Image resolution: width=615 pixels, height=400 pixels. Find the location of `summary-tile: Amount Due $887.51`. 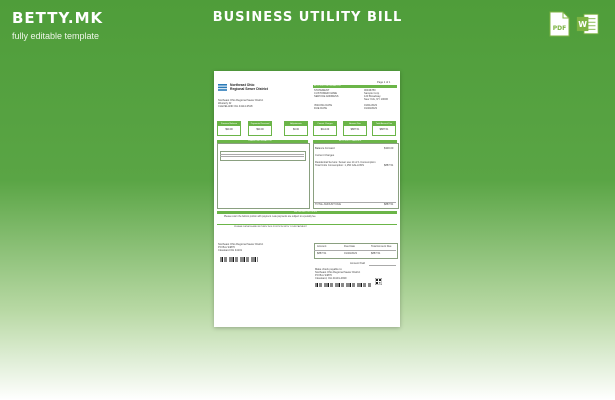

summary-tile: Amount Due $887.51 is located at coordinates (355, 128).